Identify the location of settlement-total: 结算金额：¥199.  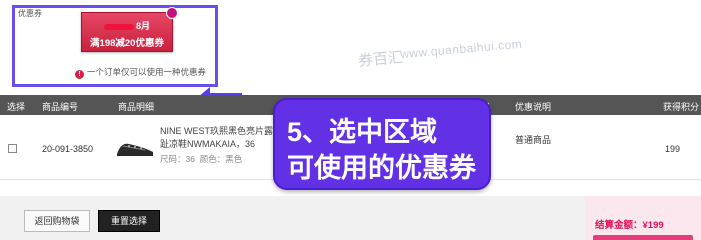
(629, 225).